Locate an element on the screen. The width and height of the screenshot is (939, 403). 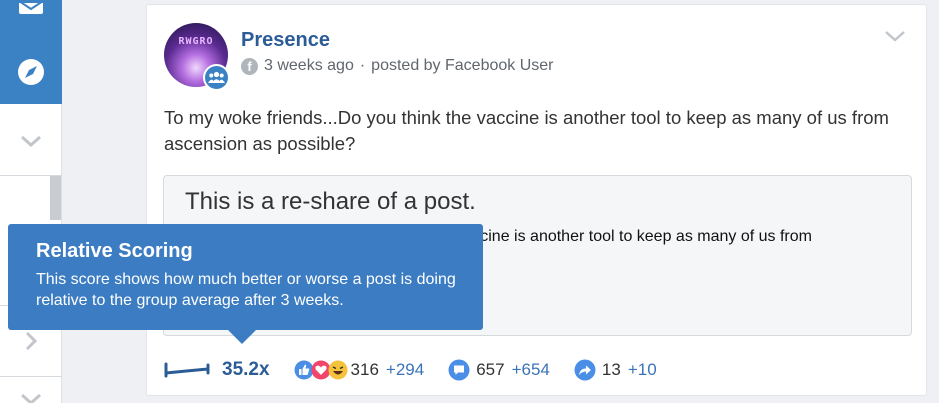
tooltip-title: Relative Scoring is located at coordinates (114, 251).